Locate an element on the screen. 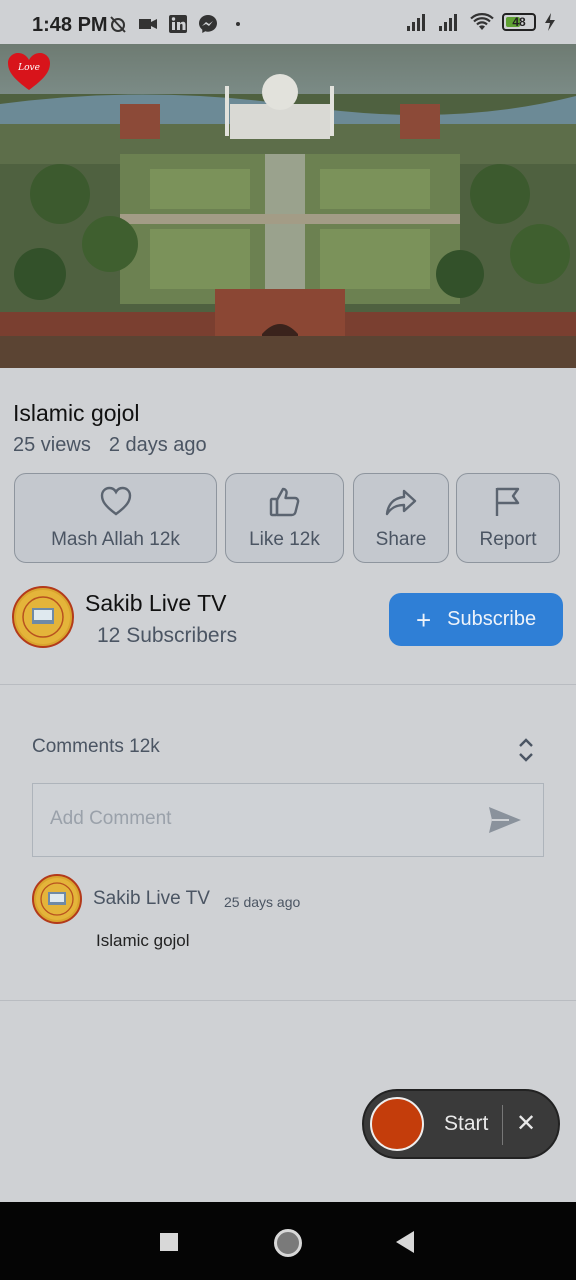 Image resolution: width=576 pixels, height=1280 pixels. video-meta: 25 views 2 days ago is located at coordinates (110, 445).